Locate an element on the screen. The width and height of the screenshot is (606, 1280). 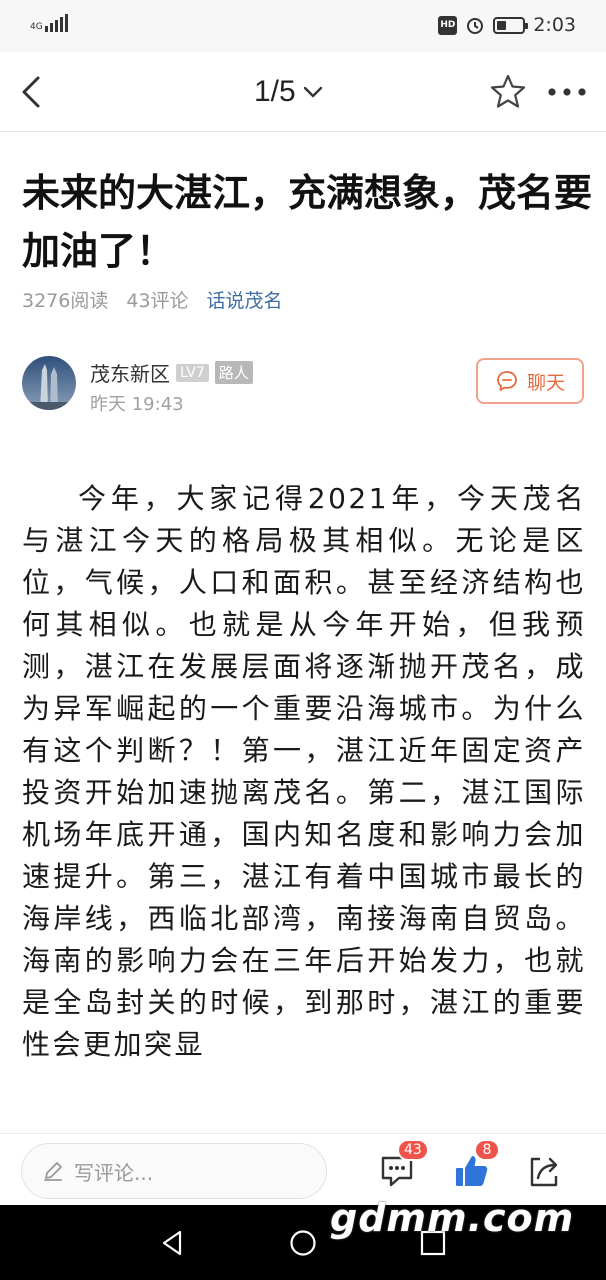
like-button: 8 is located at coordinates (476, 1165).